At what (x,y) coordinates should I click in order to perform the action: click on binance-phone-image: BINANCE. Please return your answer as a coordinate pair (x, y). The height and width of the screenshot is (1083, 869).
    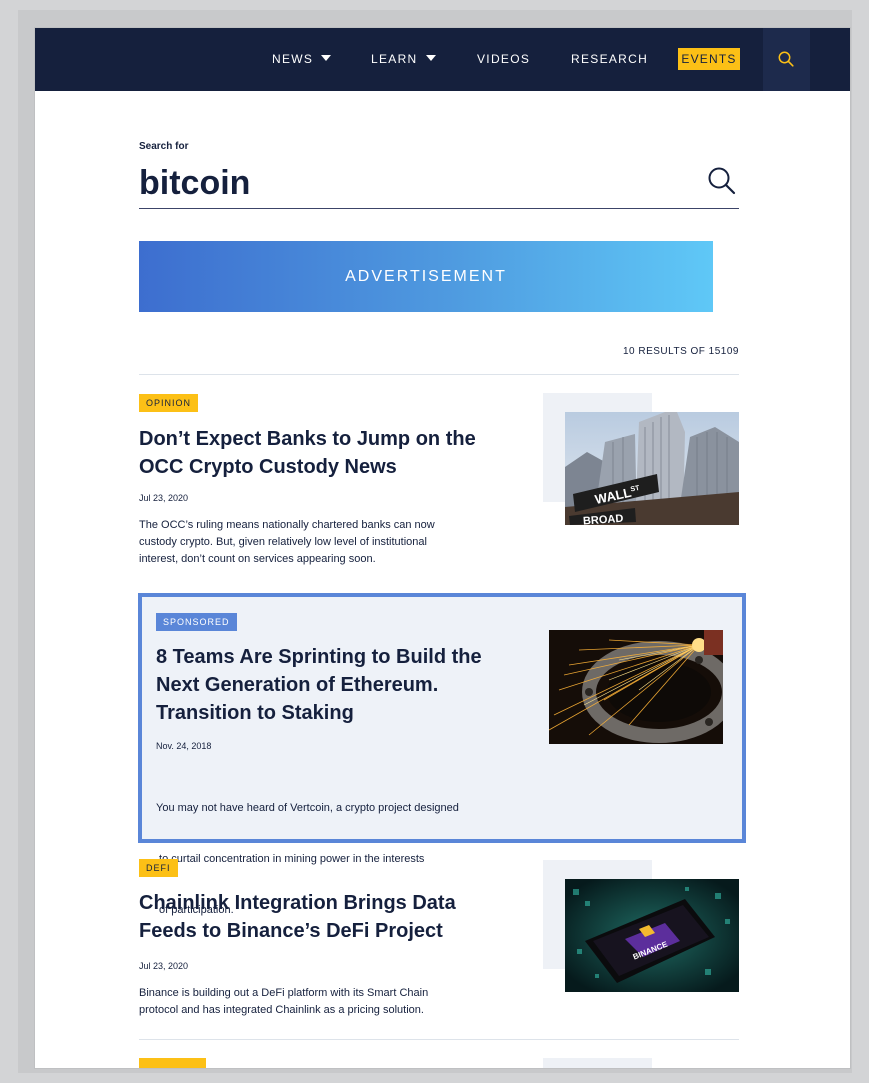
    Looking at the image, I should click on (652, 935).